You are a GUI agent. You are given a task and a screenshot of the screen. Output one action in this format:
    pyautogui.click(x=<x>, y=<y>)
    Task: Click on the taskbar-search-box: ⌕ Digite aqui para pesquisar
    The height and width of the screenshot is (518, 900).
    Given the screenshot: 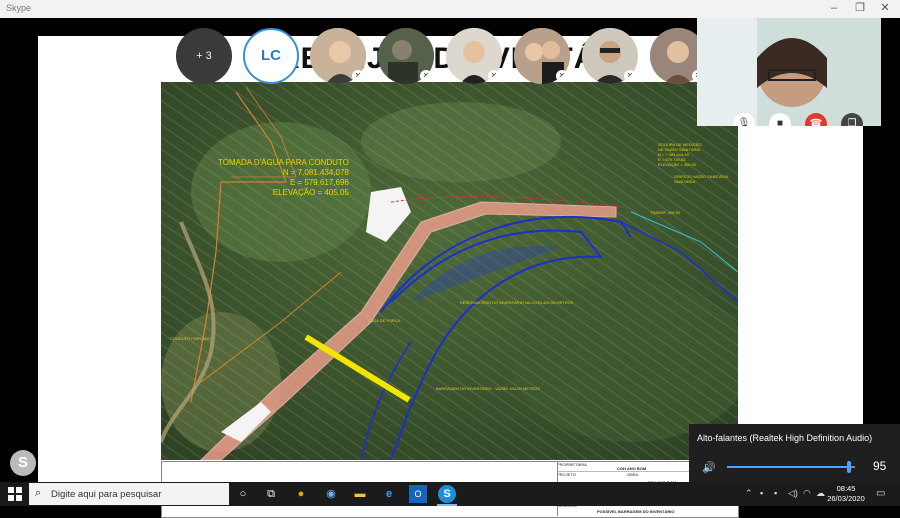 What is the action you would take?
    pyautogui.click(x=129, y=494)
    